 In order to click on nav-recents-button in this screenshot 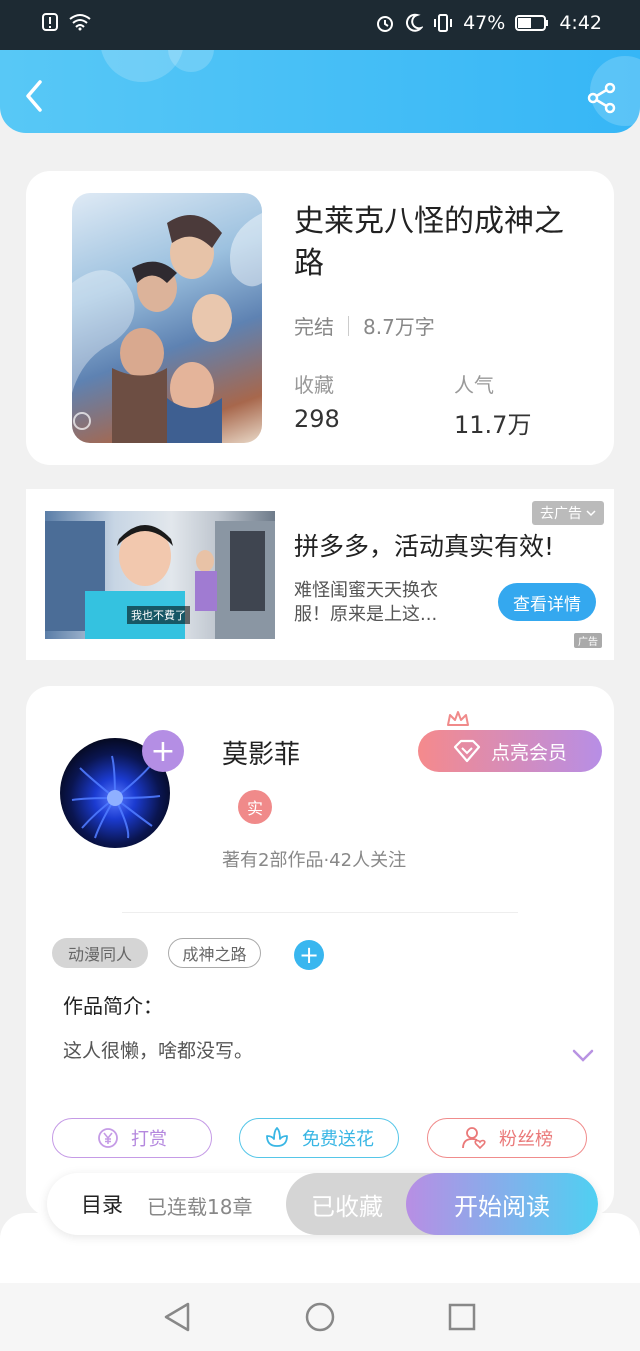, I will do `click(462, 1317)`.